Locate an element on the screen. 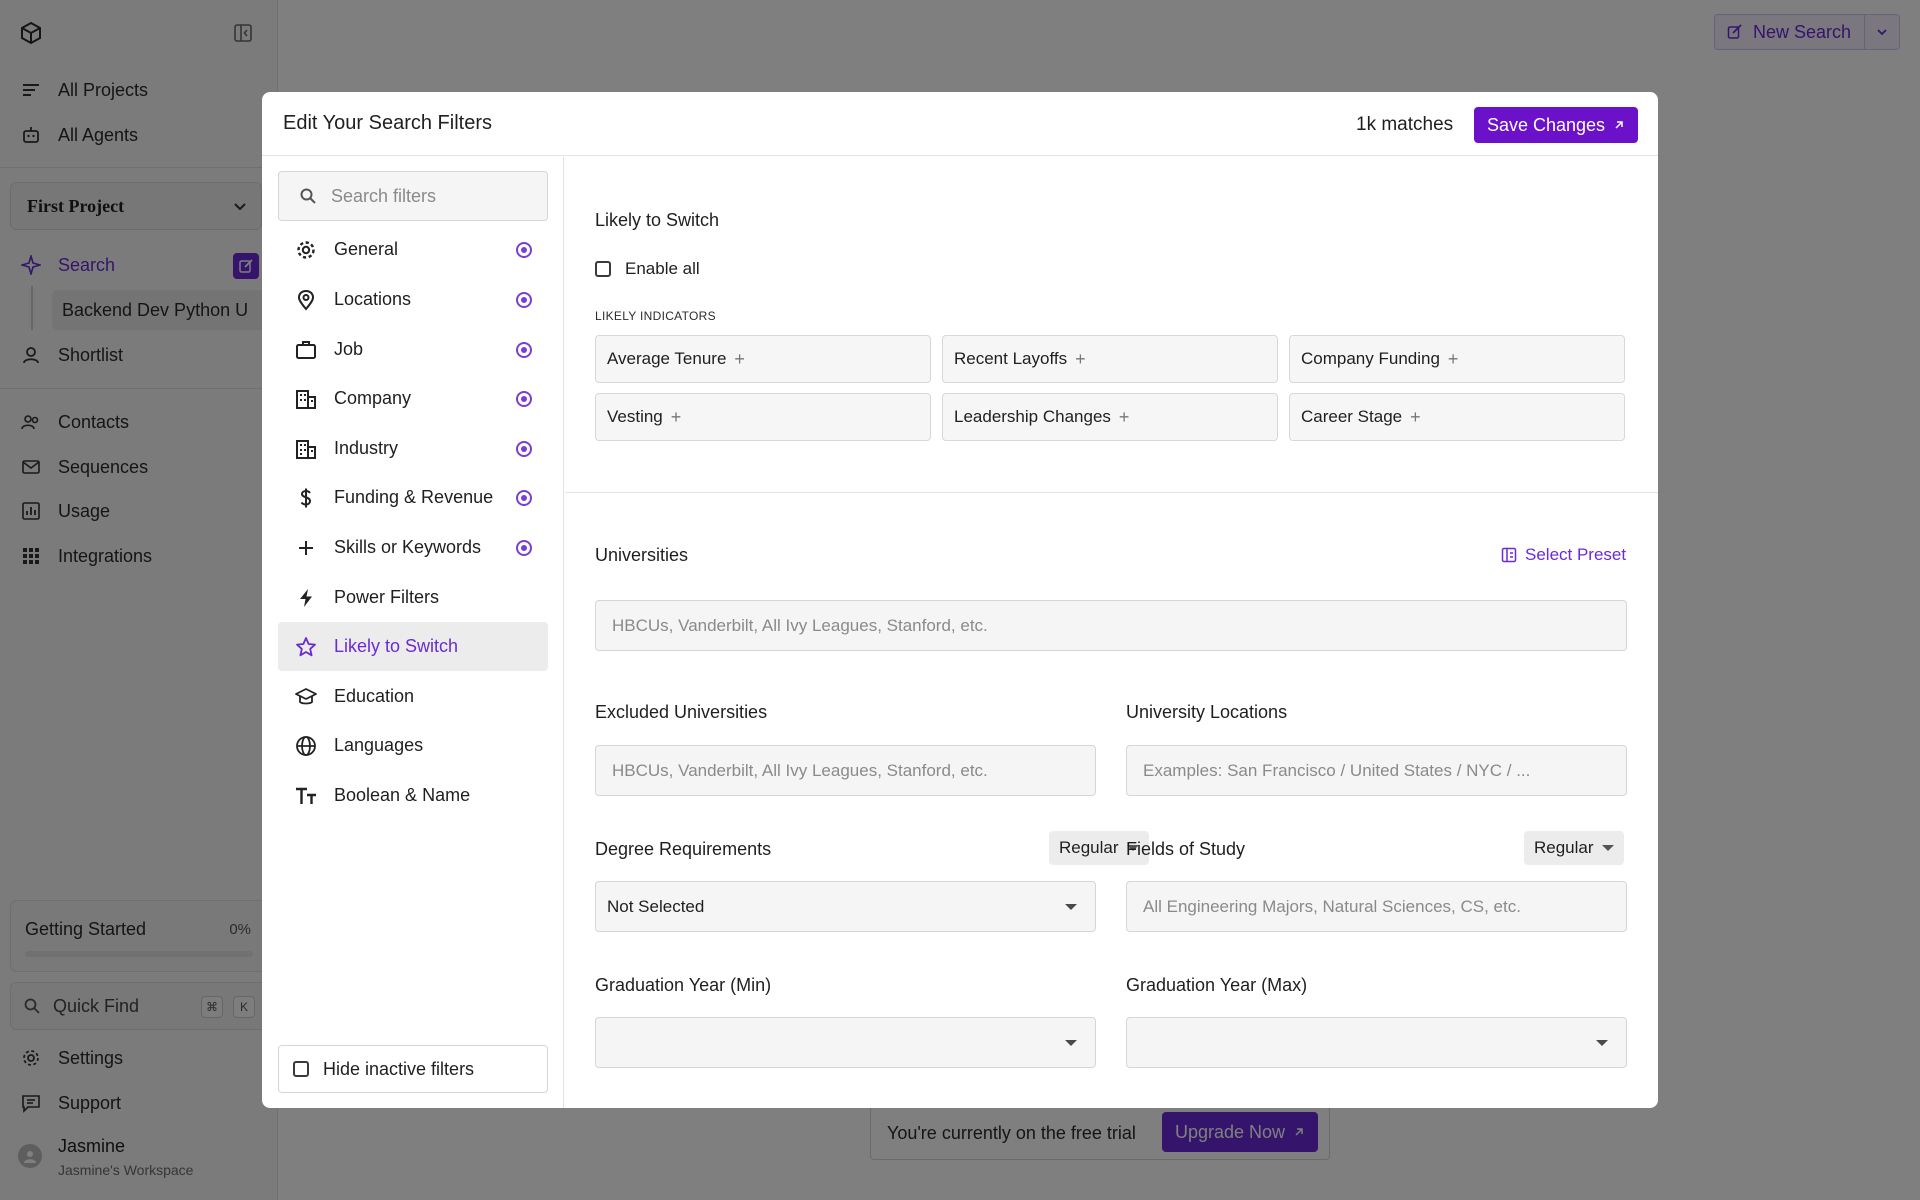 The image size is (1920, 1200). university-locations-label: University Locations is located at coordinates (1207, 712).